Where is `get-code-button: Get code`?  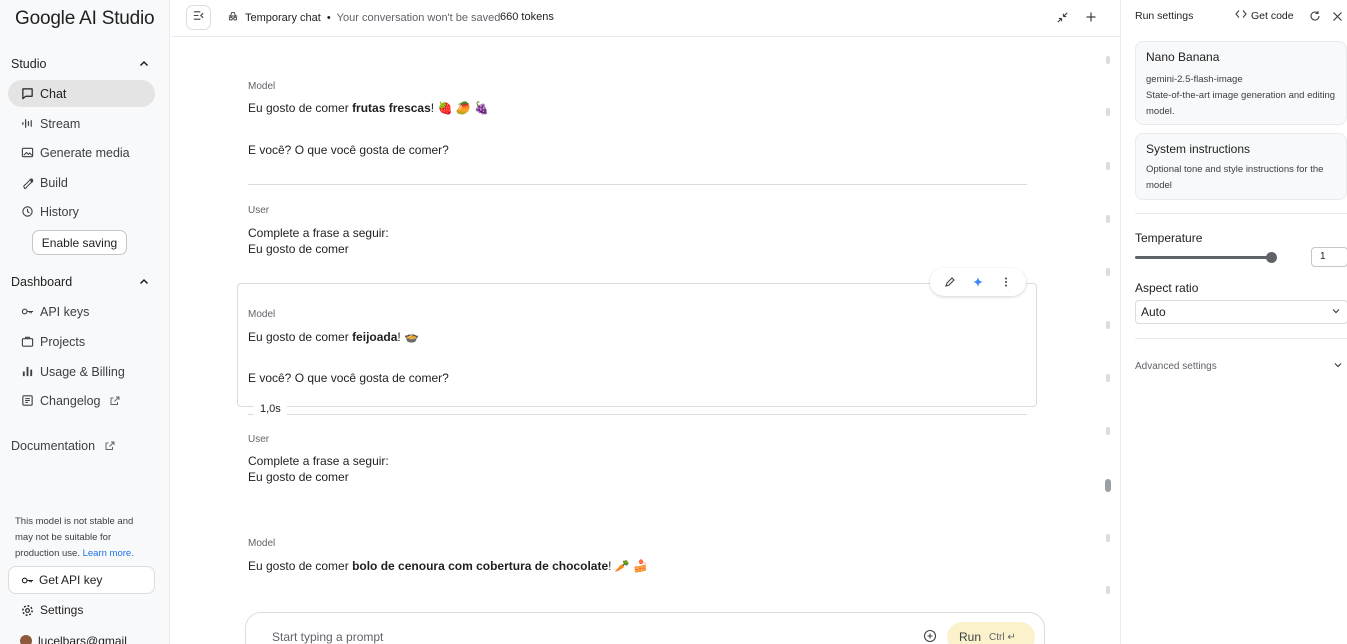
get-code-button: Get code is located at coordinates (1264, 15).